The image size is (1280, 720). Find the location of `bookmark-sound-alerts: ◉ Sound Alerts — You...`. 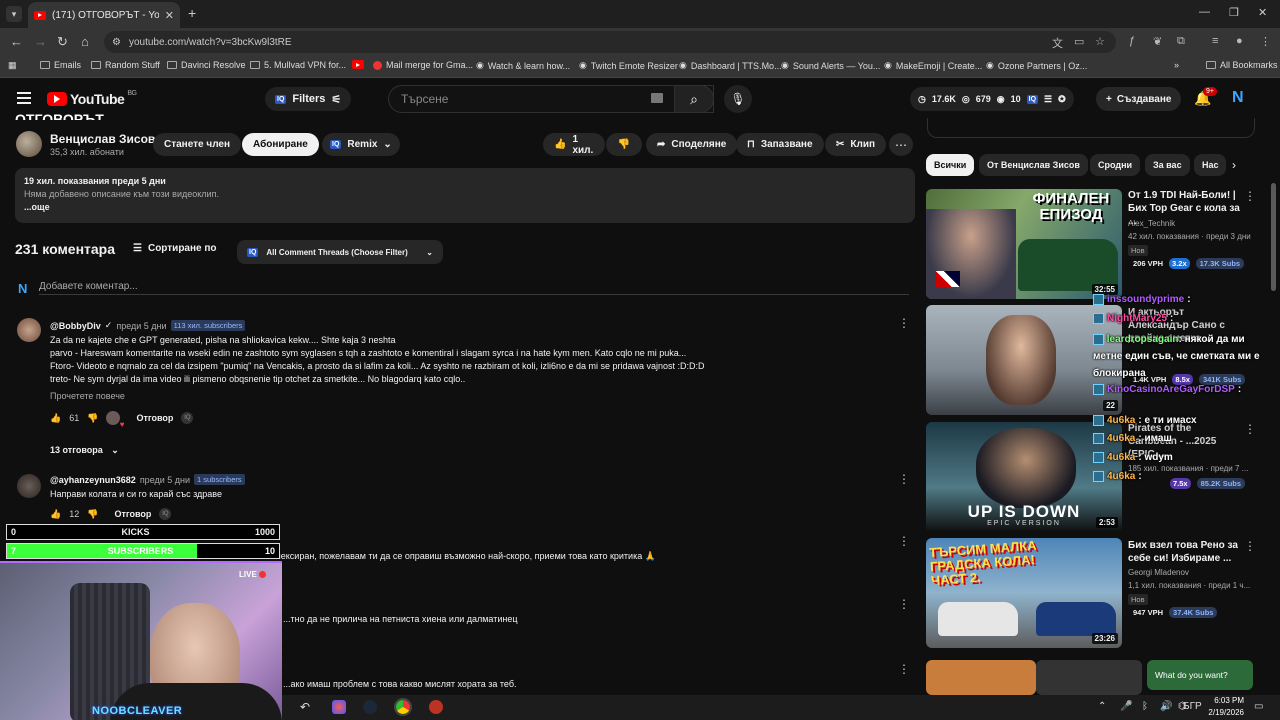

bookmark-sound-alerts: ◉ Sound Alerts — You... is located at coordinates (830, 65).